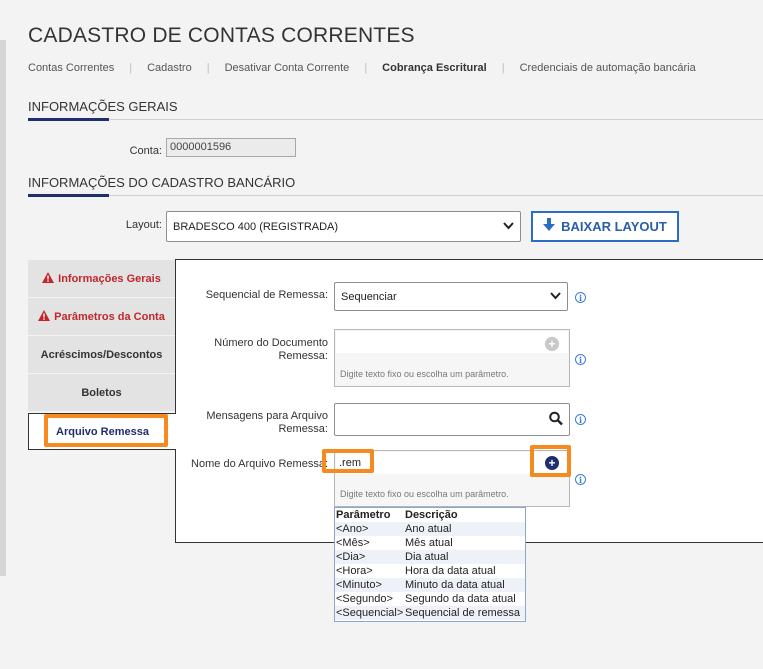 Image resolution: width=763 pixels, height=669 pixels. Describe the element at coordinates (369, 296) in the screenshot. I see `sequencial-select-value: Sequenciar` at that location.